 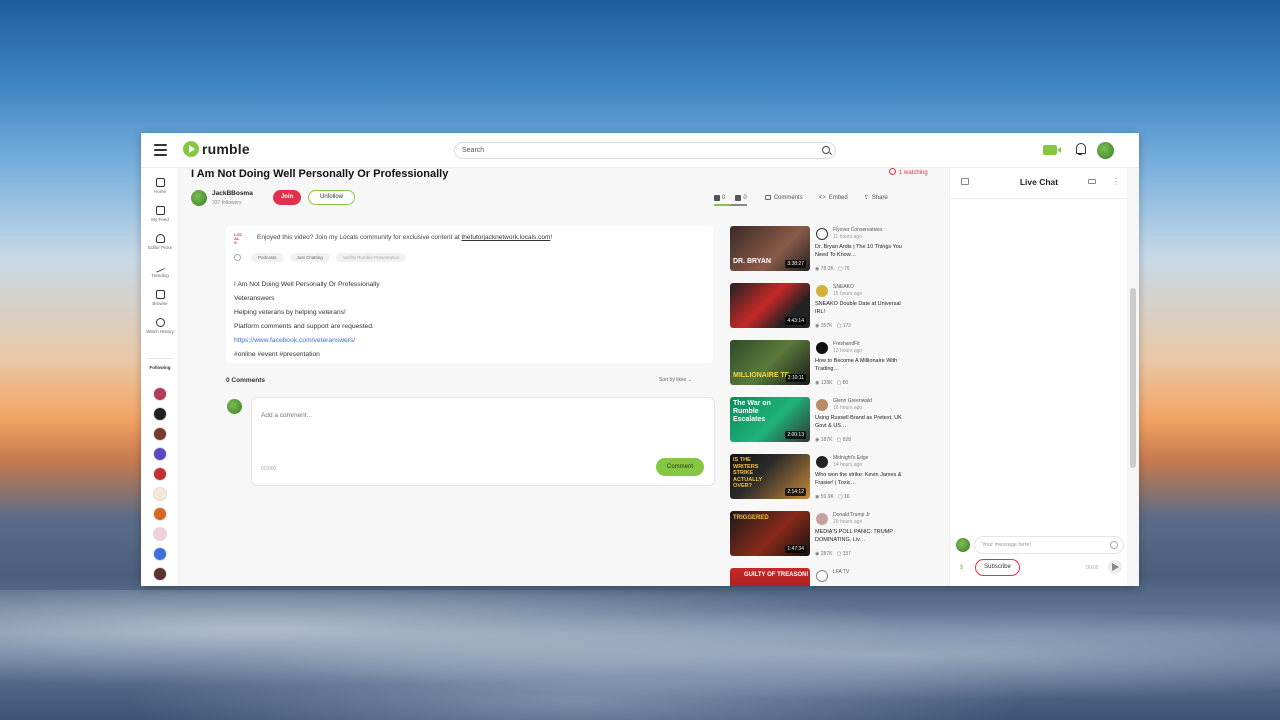 I want to click on info-icon, so click(x=237, y=257).